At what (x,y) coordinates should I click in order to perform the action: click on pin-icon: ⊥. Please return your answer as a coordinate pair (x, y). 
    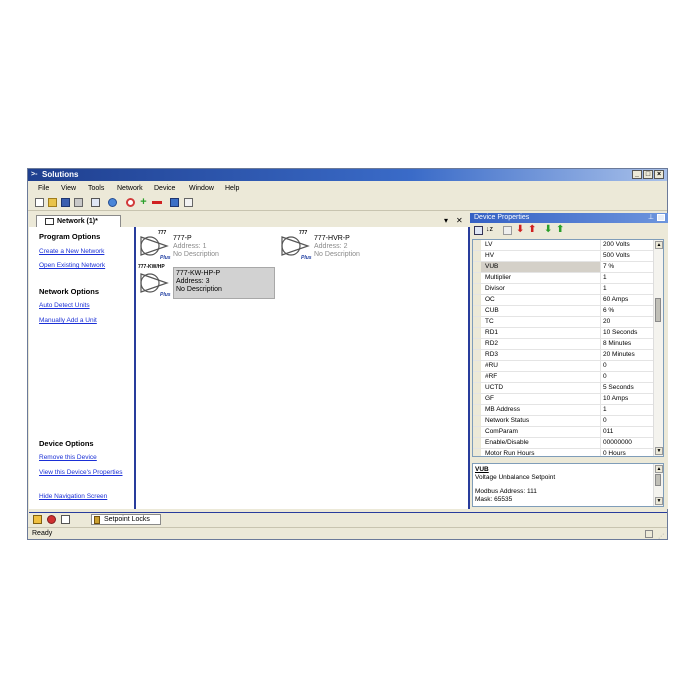
    Looking at the image, I should click on (651, 218).